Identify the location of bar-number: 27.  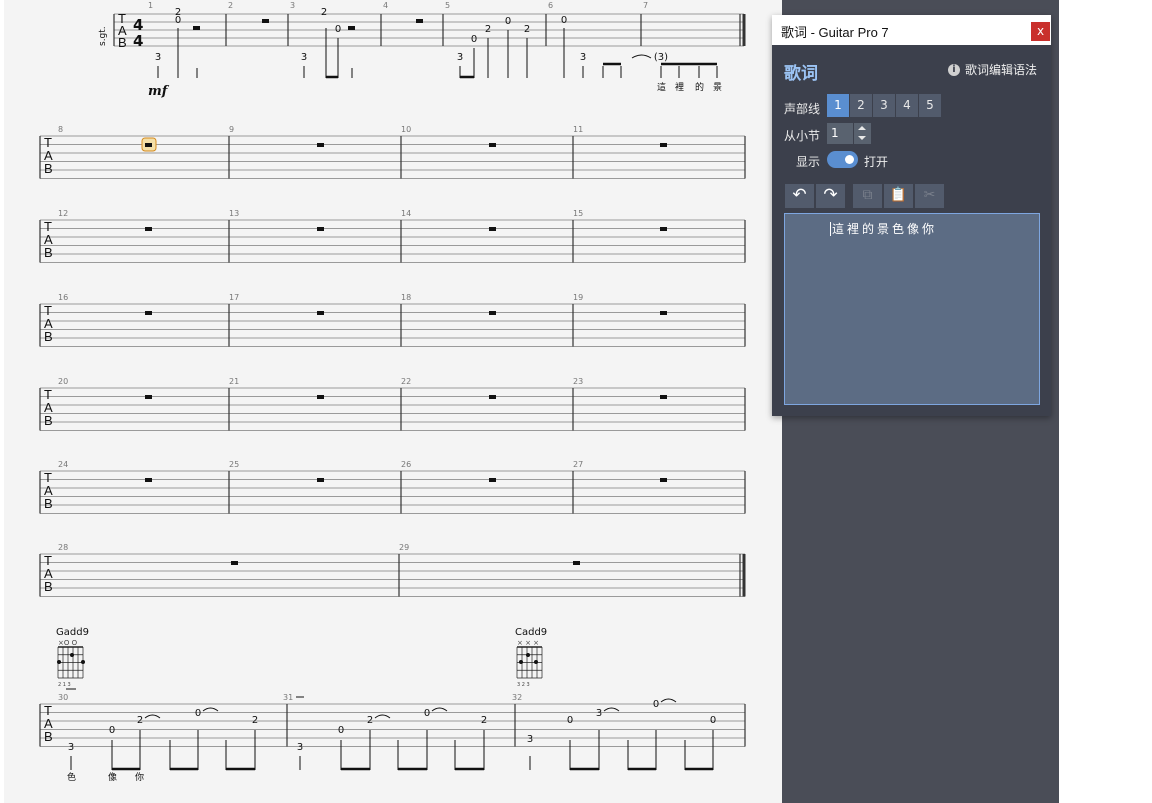
(578, 464).